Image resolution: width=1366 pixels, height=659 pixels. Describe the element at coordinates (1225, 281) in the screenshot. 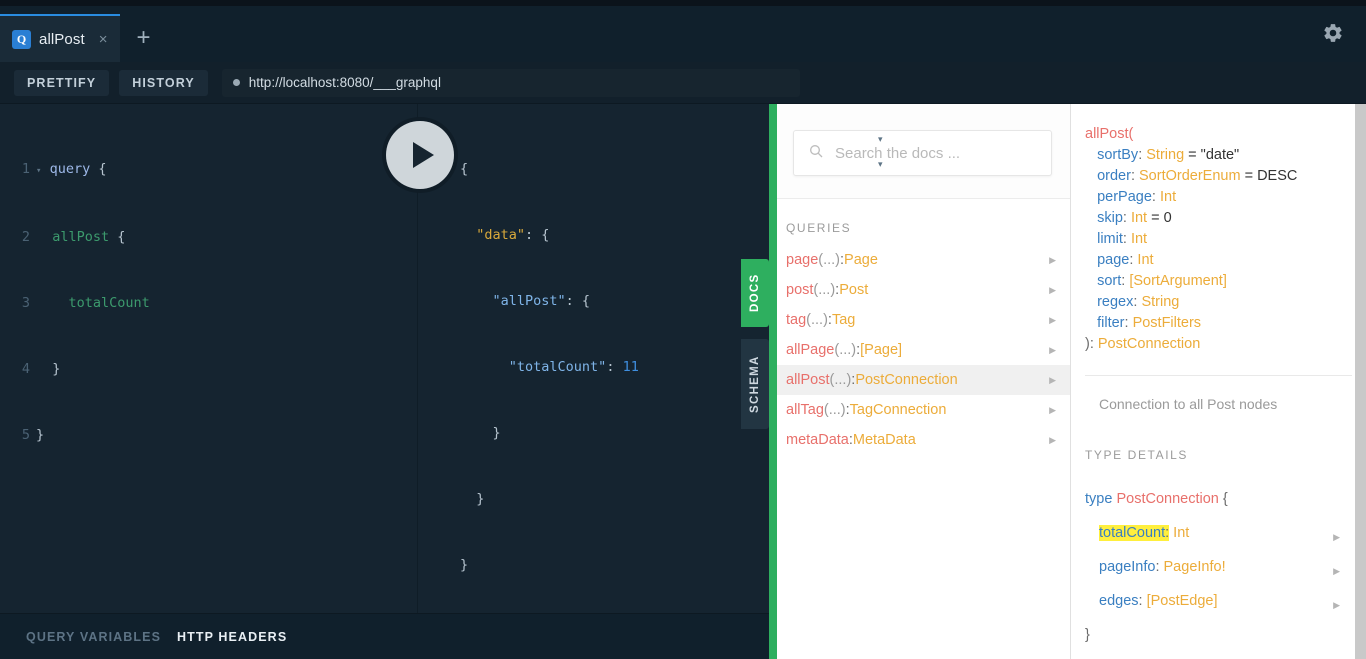

I see `signature-arg: sort: [SortArgument]` at that location.